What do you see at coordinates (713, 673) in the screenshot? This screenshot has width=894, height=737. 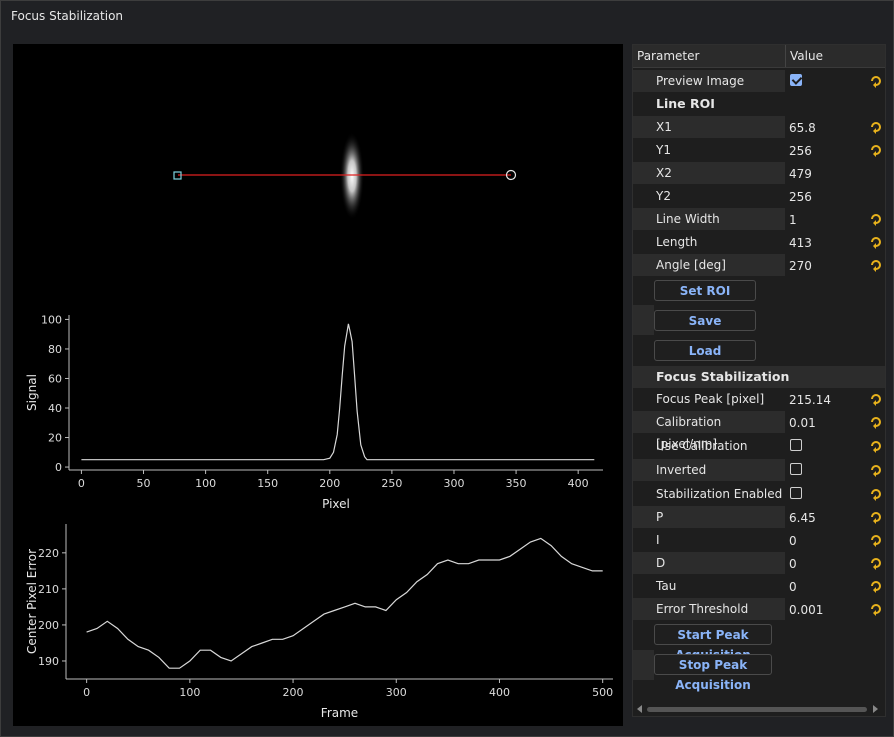 I see `stop-peak-acquisition-button: Stop Peak Acquisition` at bounding box center [713, 673].